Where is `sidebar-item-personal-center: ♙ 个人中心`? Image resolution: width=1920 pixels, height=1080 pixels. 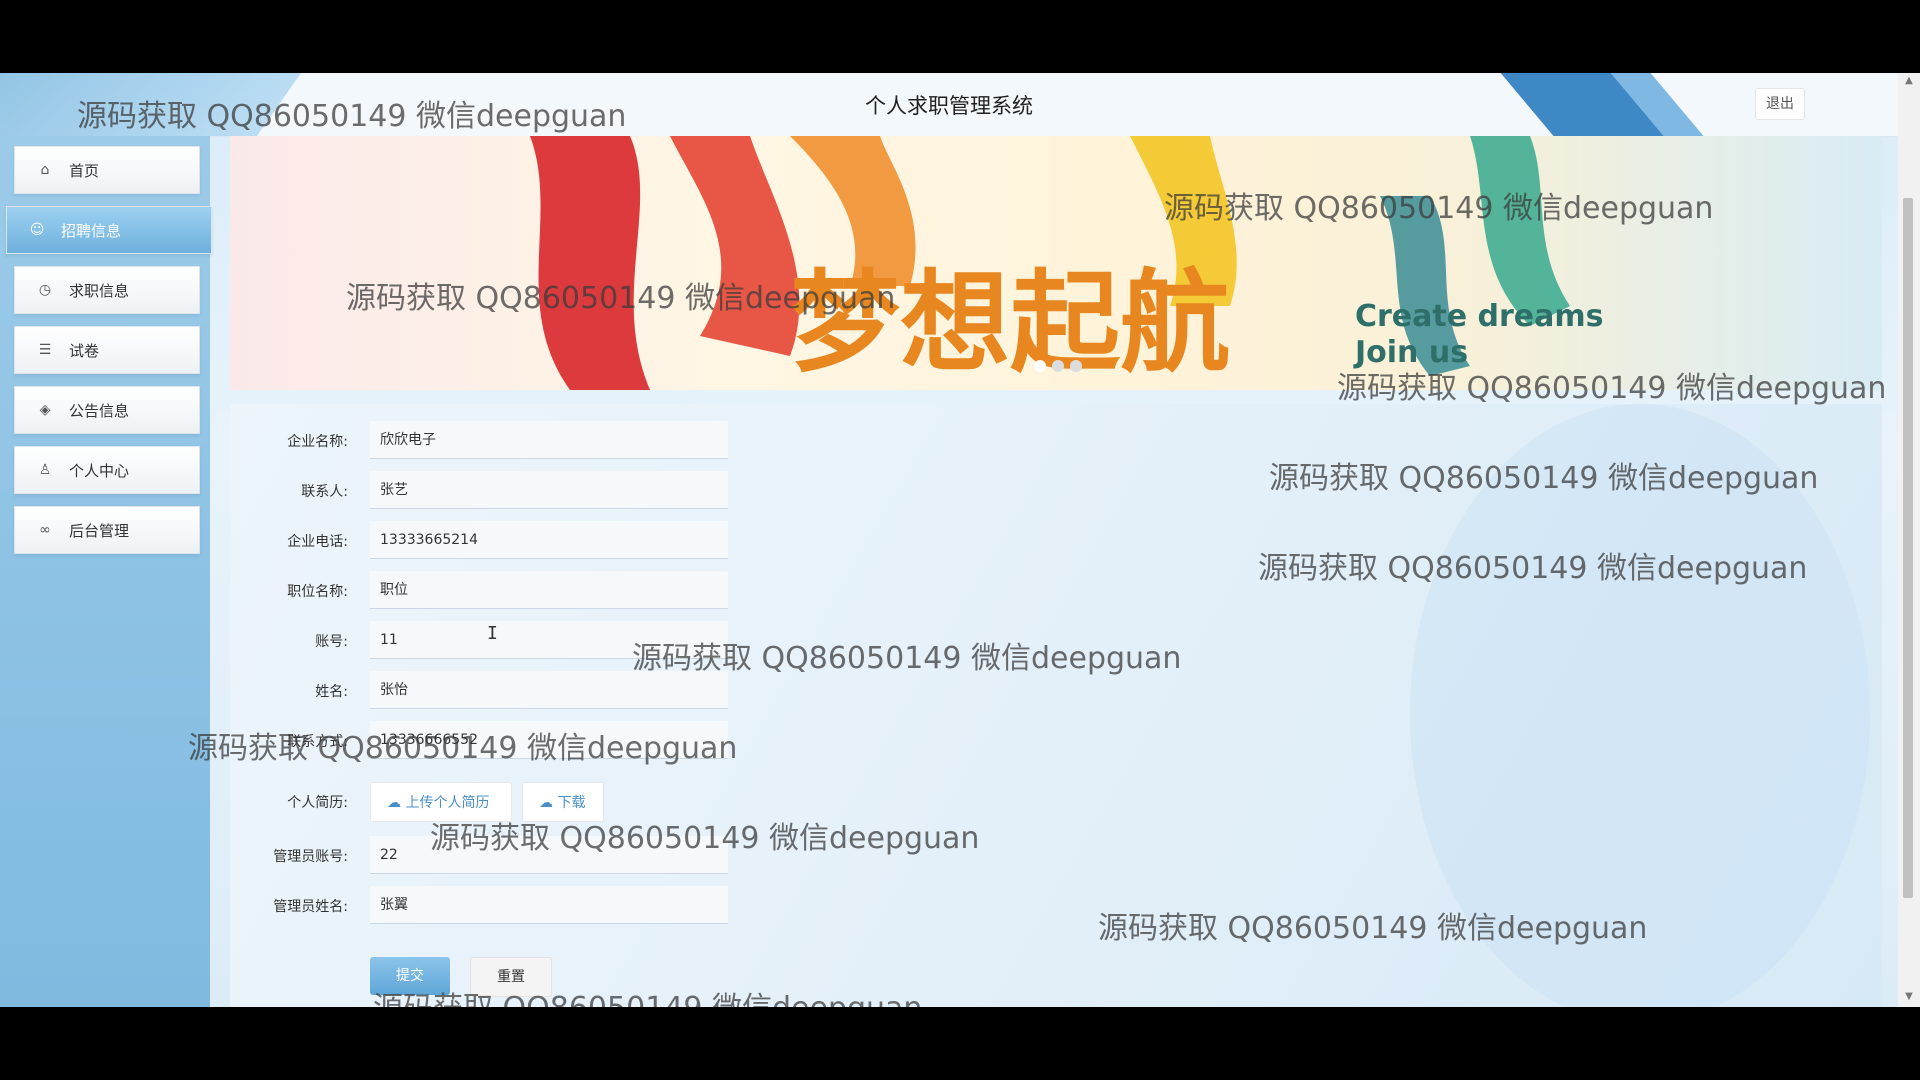 sidebar-item-personal-center: ♙ 个人中心 is located at coordinates (107, 470).